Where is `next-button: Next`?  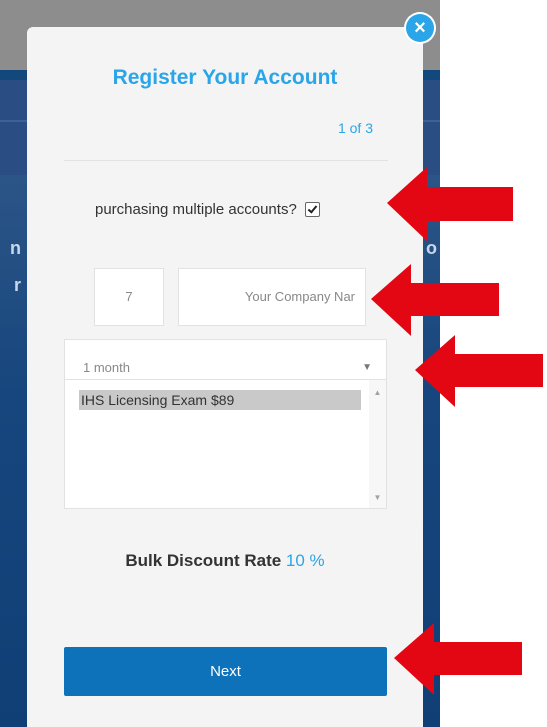 next-button: Next is located at coordinates (225, 671).